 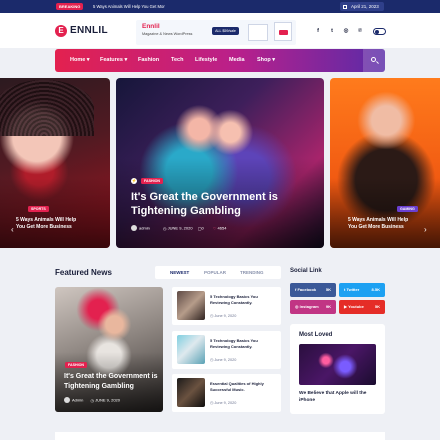 What do you see at coordinates (365, 6) in the screenshot?
I see `date-text: April 21, 2023` at bounding box center [365, 6].